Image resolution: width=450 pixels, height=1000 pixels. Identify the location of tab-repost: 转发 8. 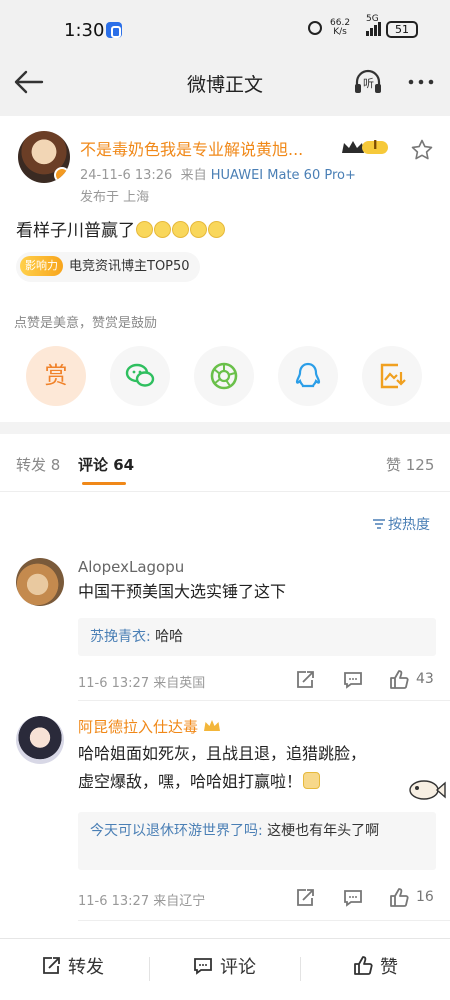
(38, 464).